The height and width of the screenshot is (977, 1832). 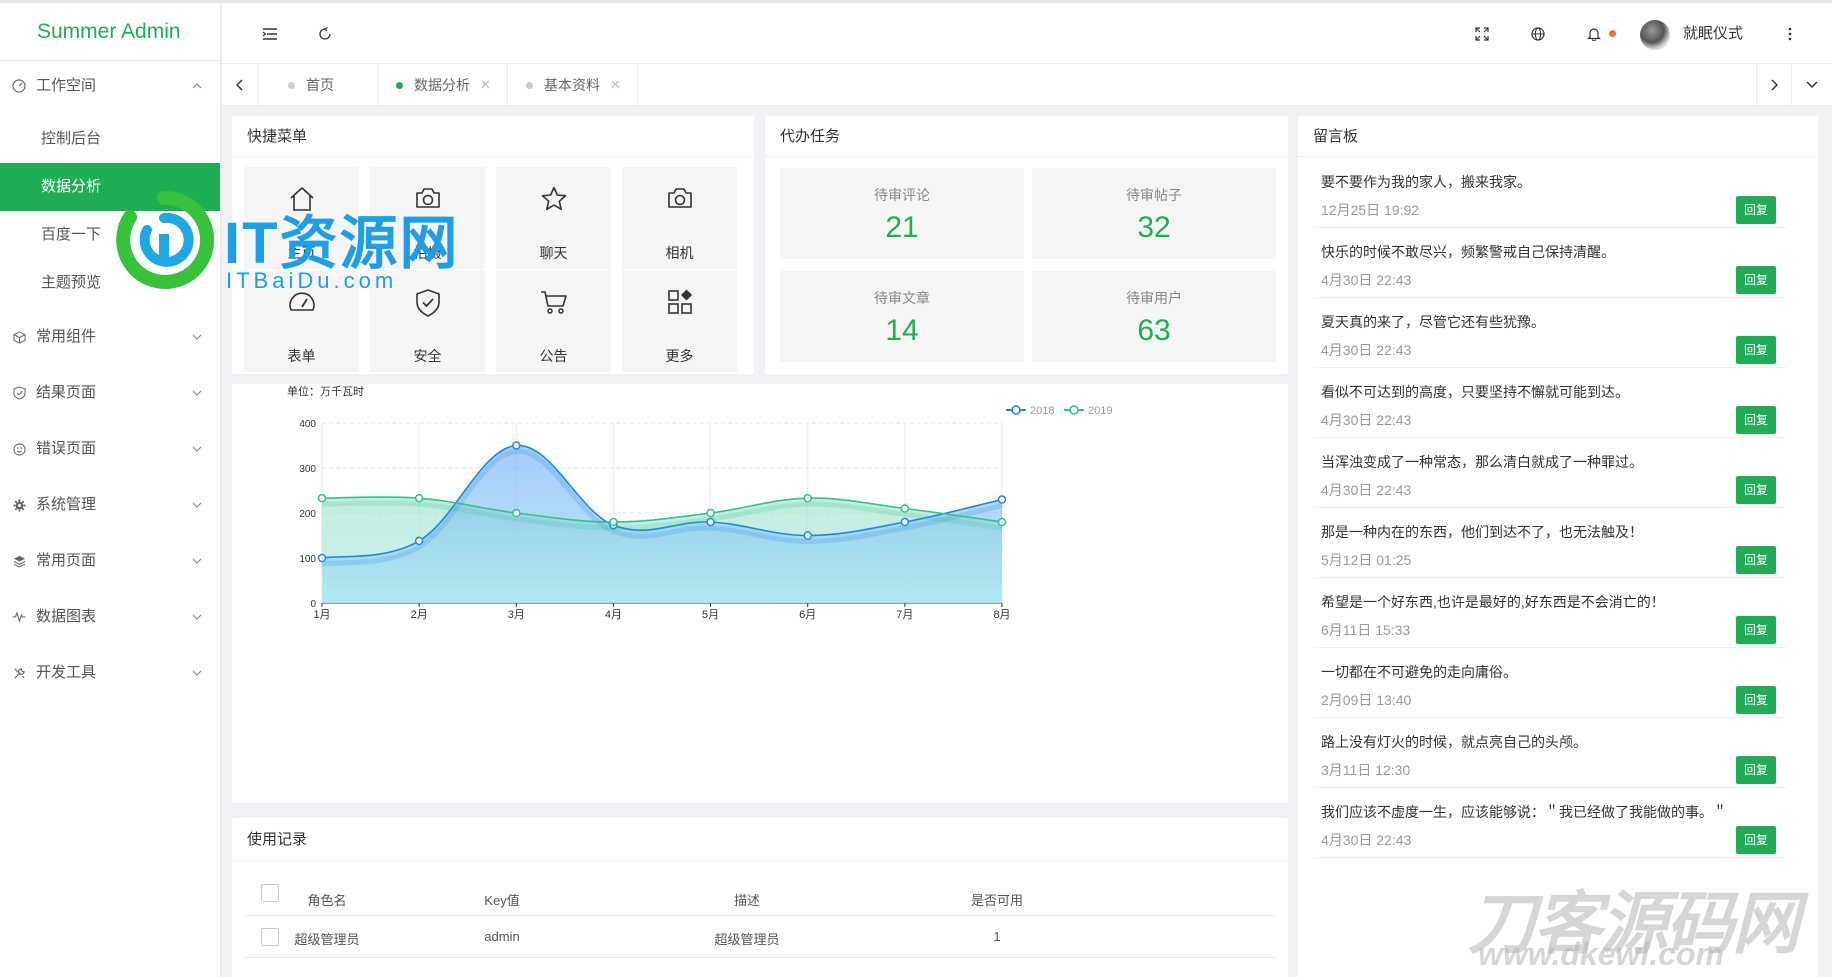 I want to click on table-header-cell: Key值, so click(x=502, y=900).